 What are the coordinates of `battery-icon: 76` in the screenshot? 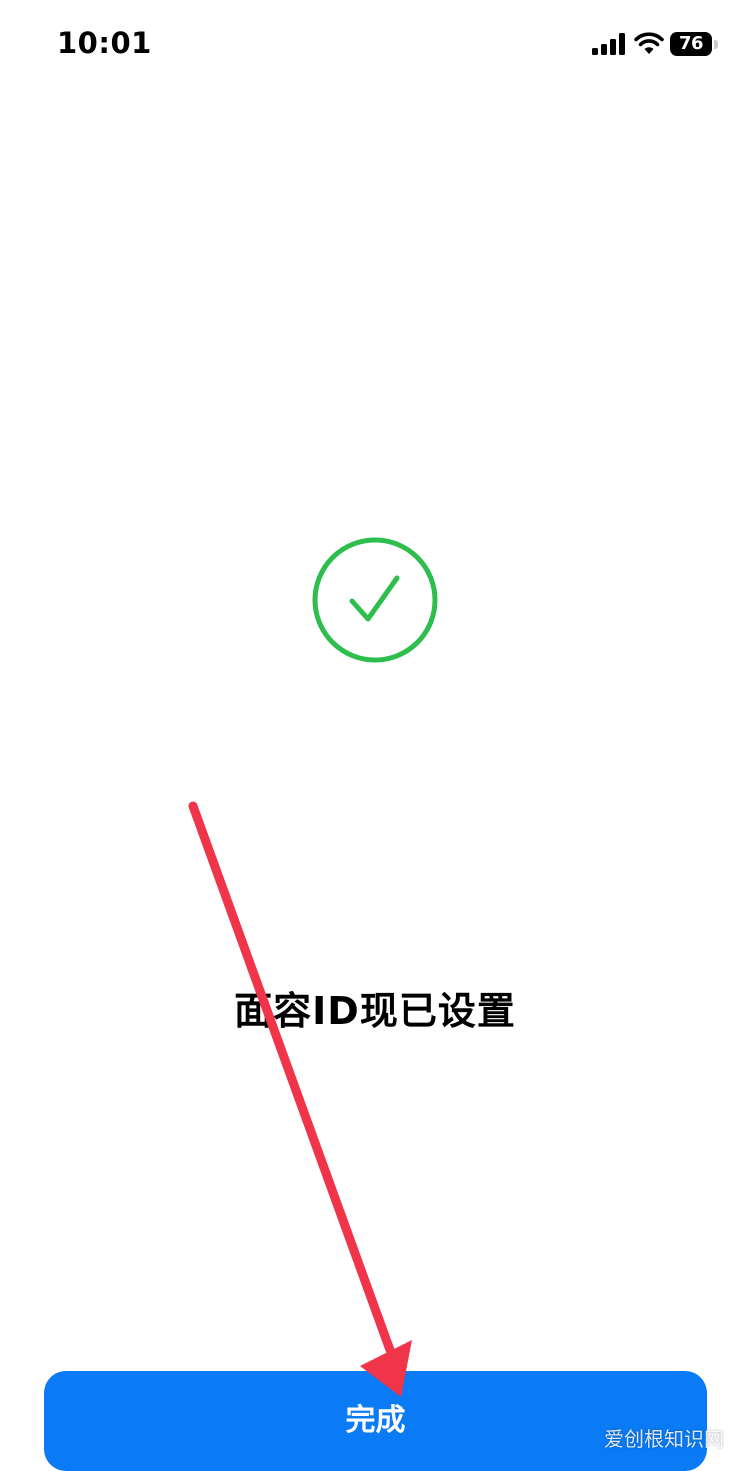 It's located at (695, 44).